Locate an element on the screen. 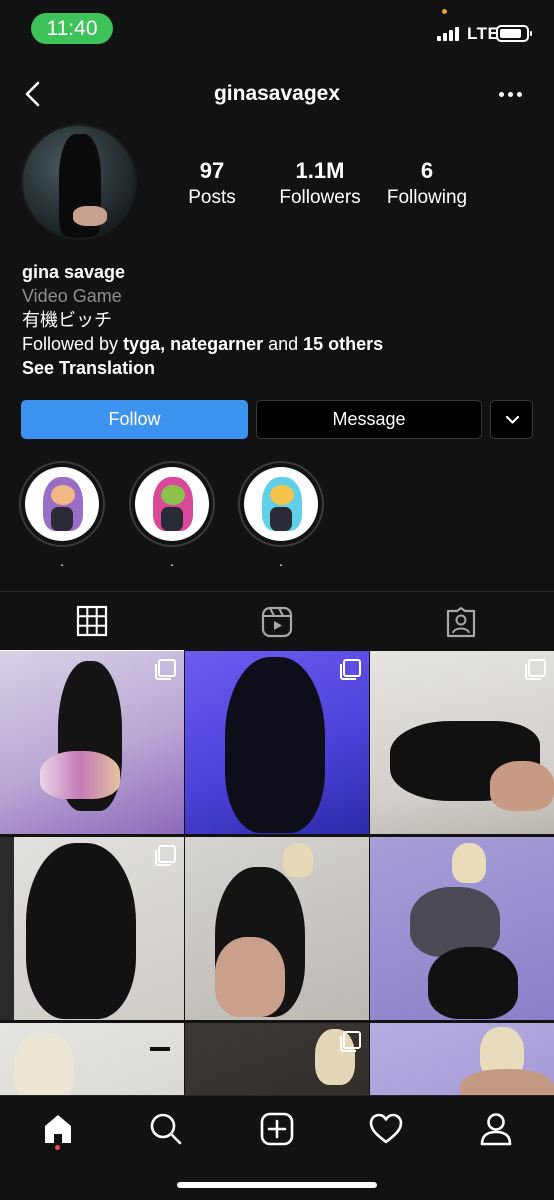 The image size is (554, 1200). posts-value: 97 is located at coordinates (212, 170).